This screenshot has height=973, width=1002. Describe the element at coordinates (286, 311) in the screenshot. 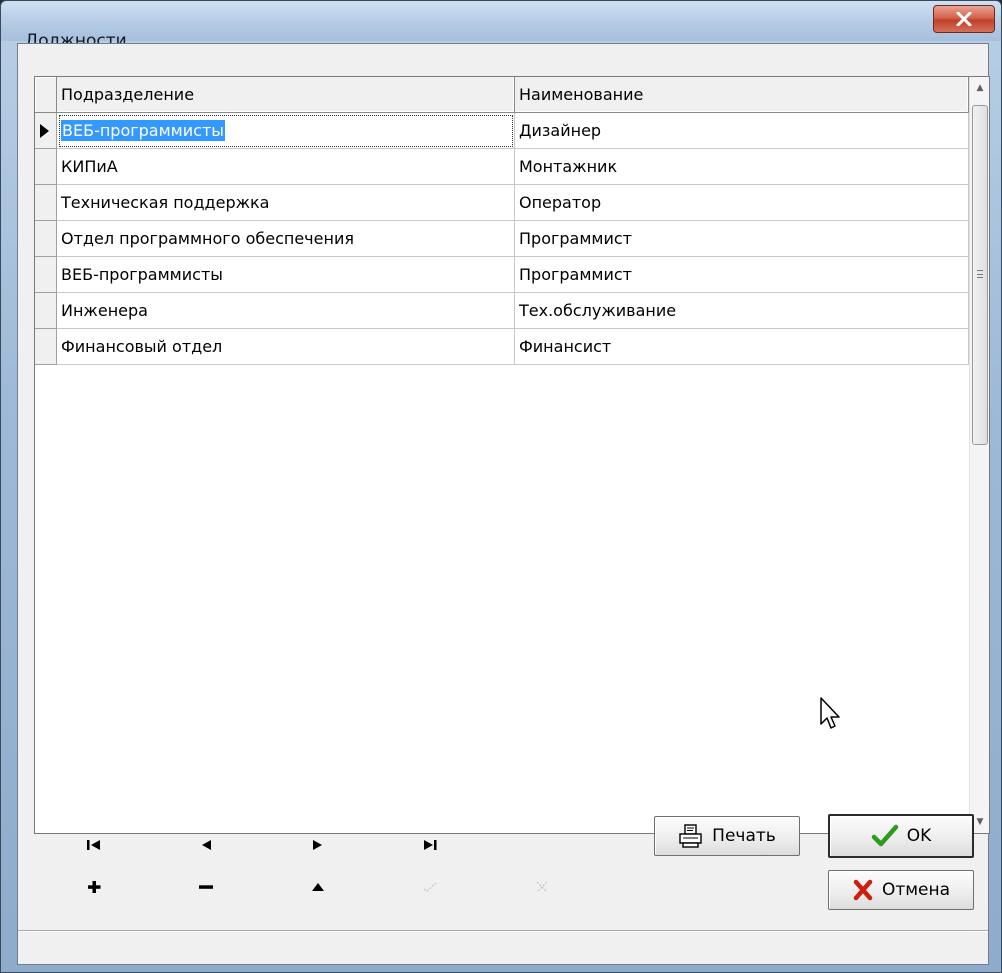

I see `cell-department: Инженера` at that location.